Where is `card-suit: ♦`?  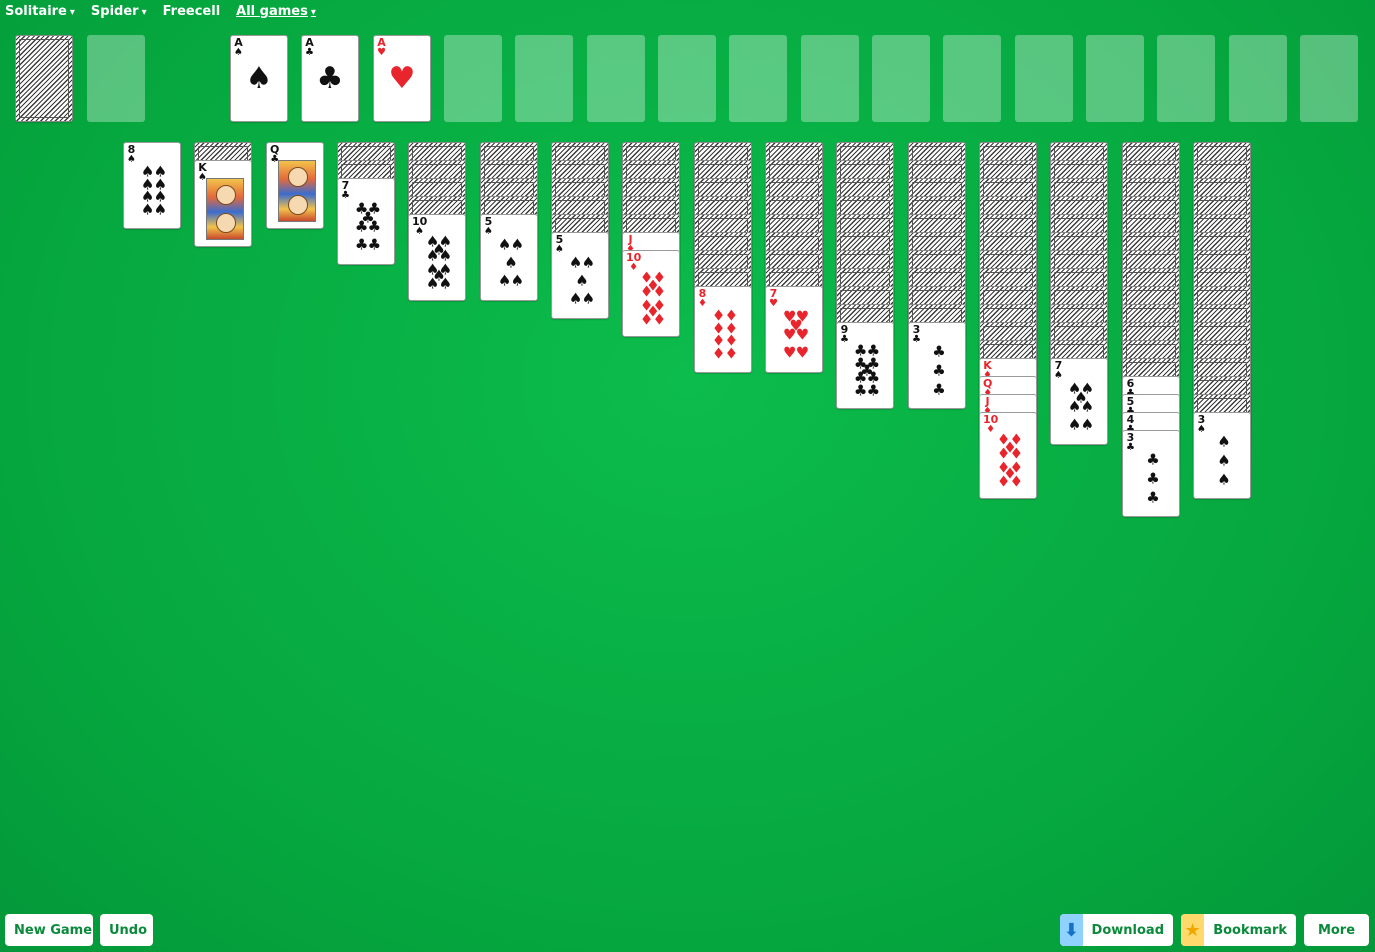 card-suit: ♦ is located at coordinates (702, 303).